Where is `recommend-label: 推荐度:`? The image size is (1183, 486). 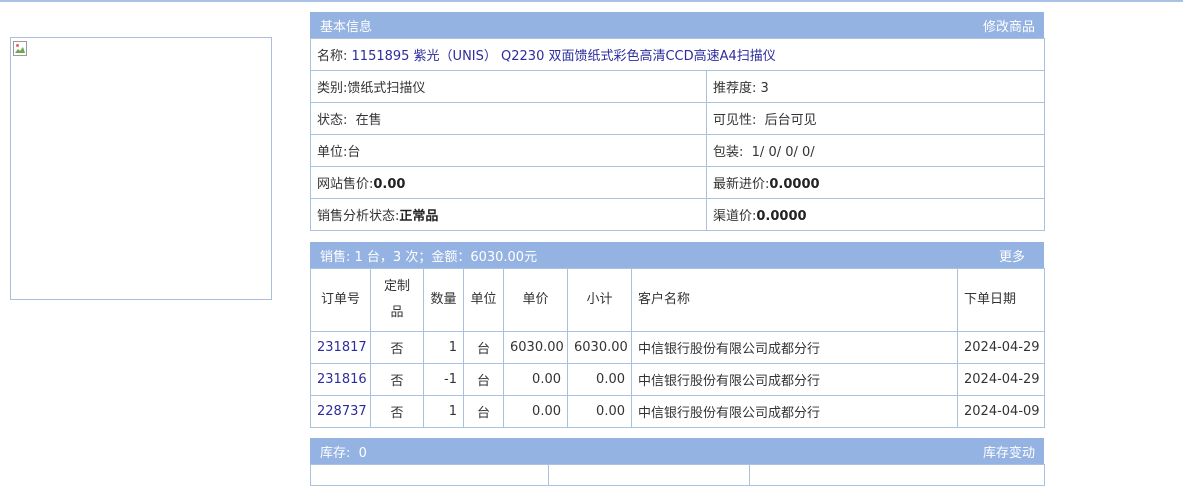
recommend-label: 推荐度: is located at coordinates (735, 88).